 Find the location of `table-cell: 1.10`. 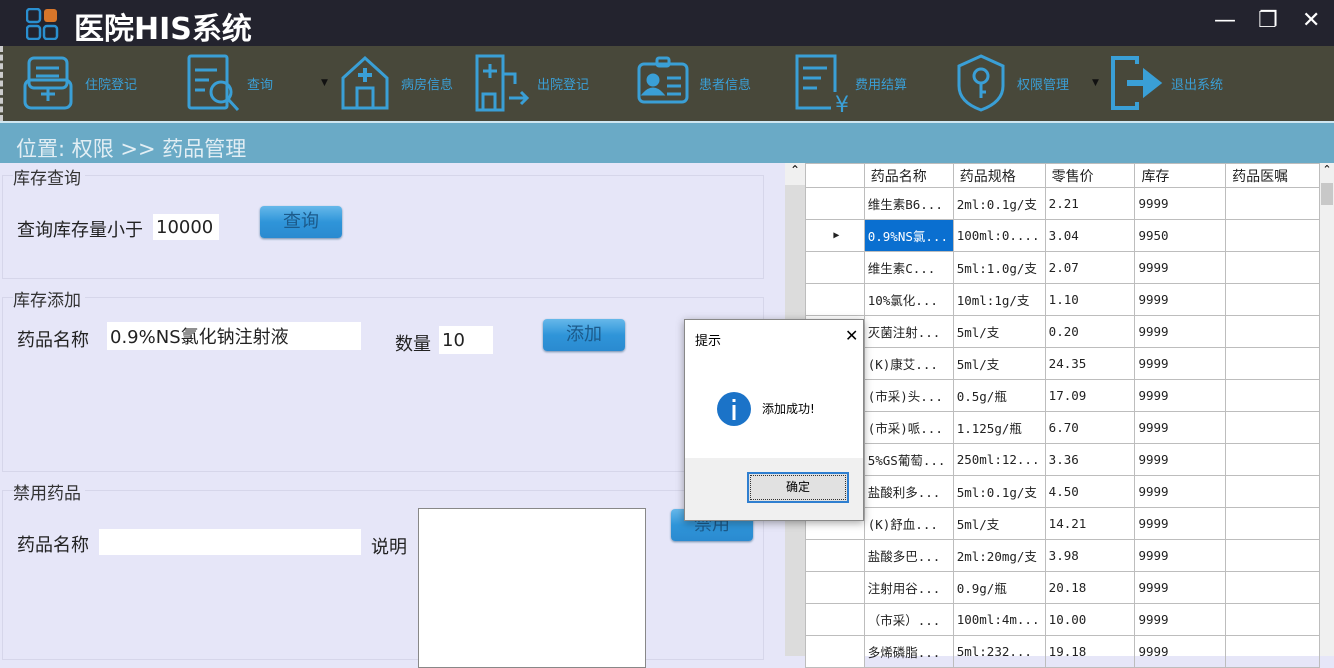

table-cell: 1.10 is located at coordinates (1090, 299).